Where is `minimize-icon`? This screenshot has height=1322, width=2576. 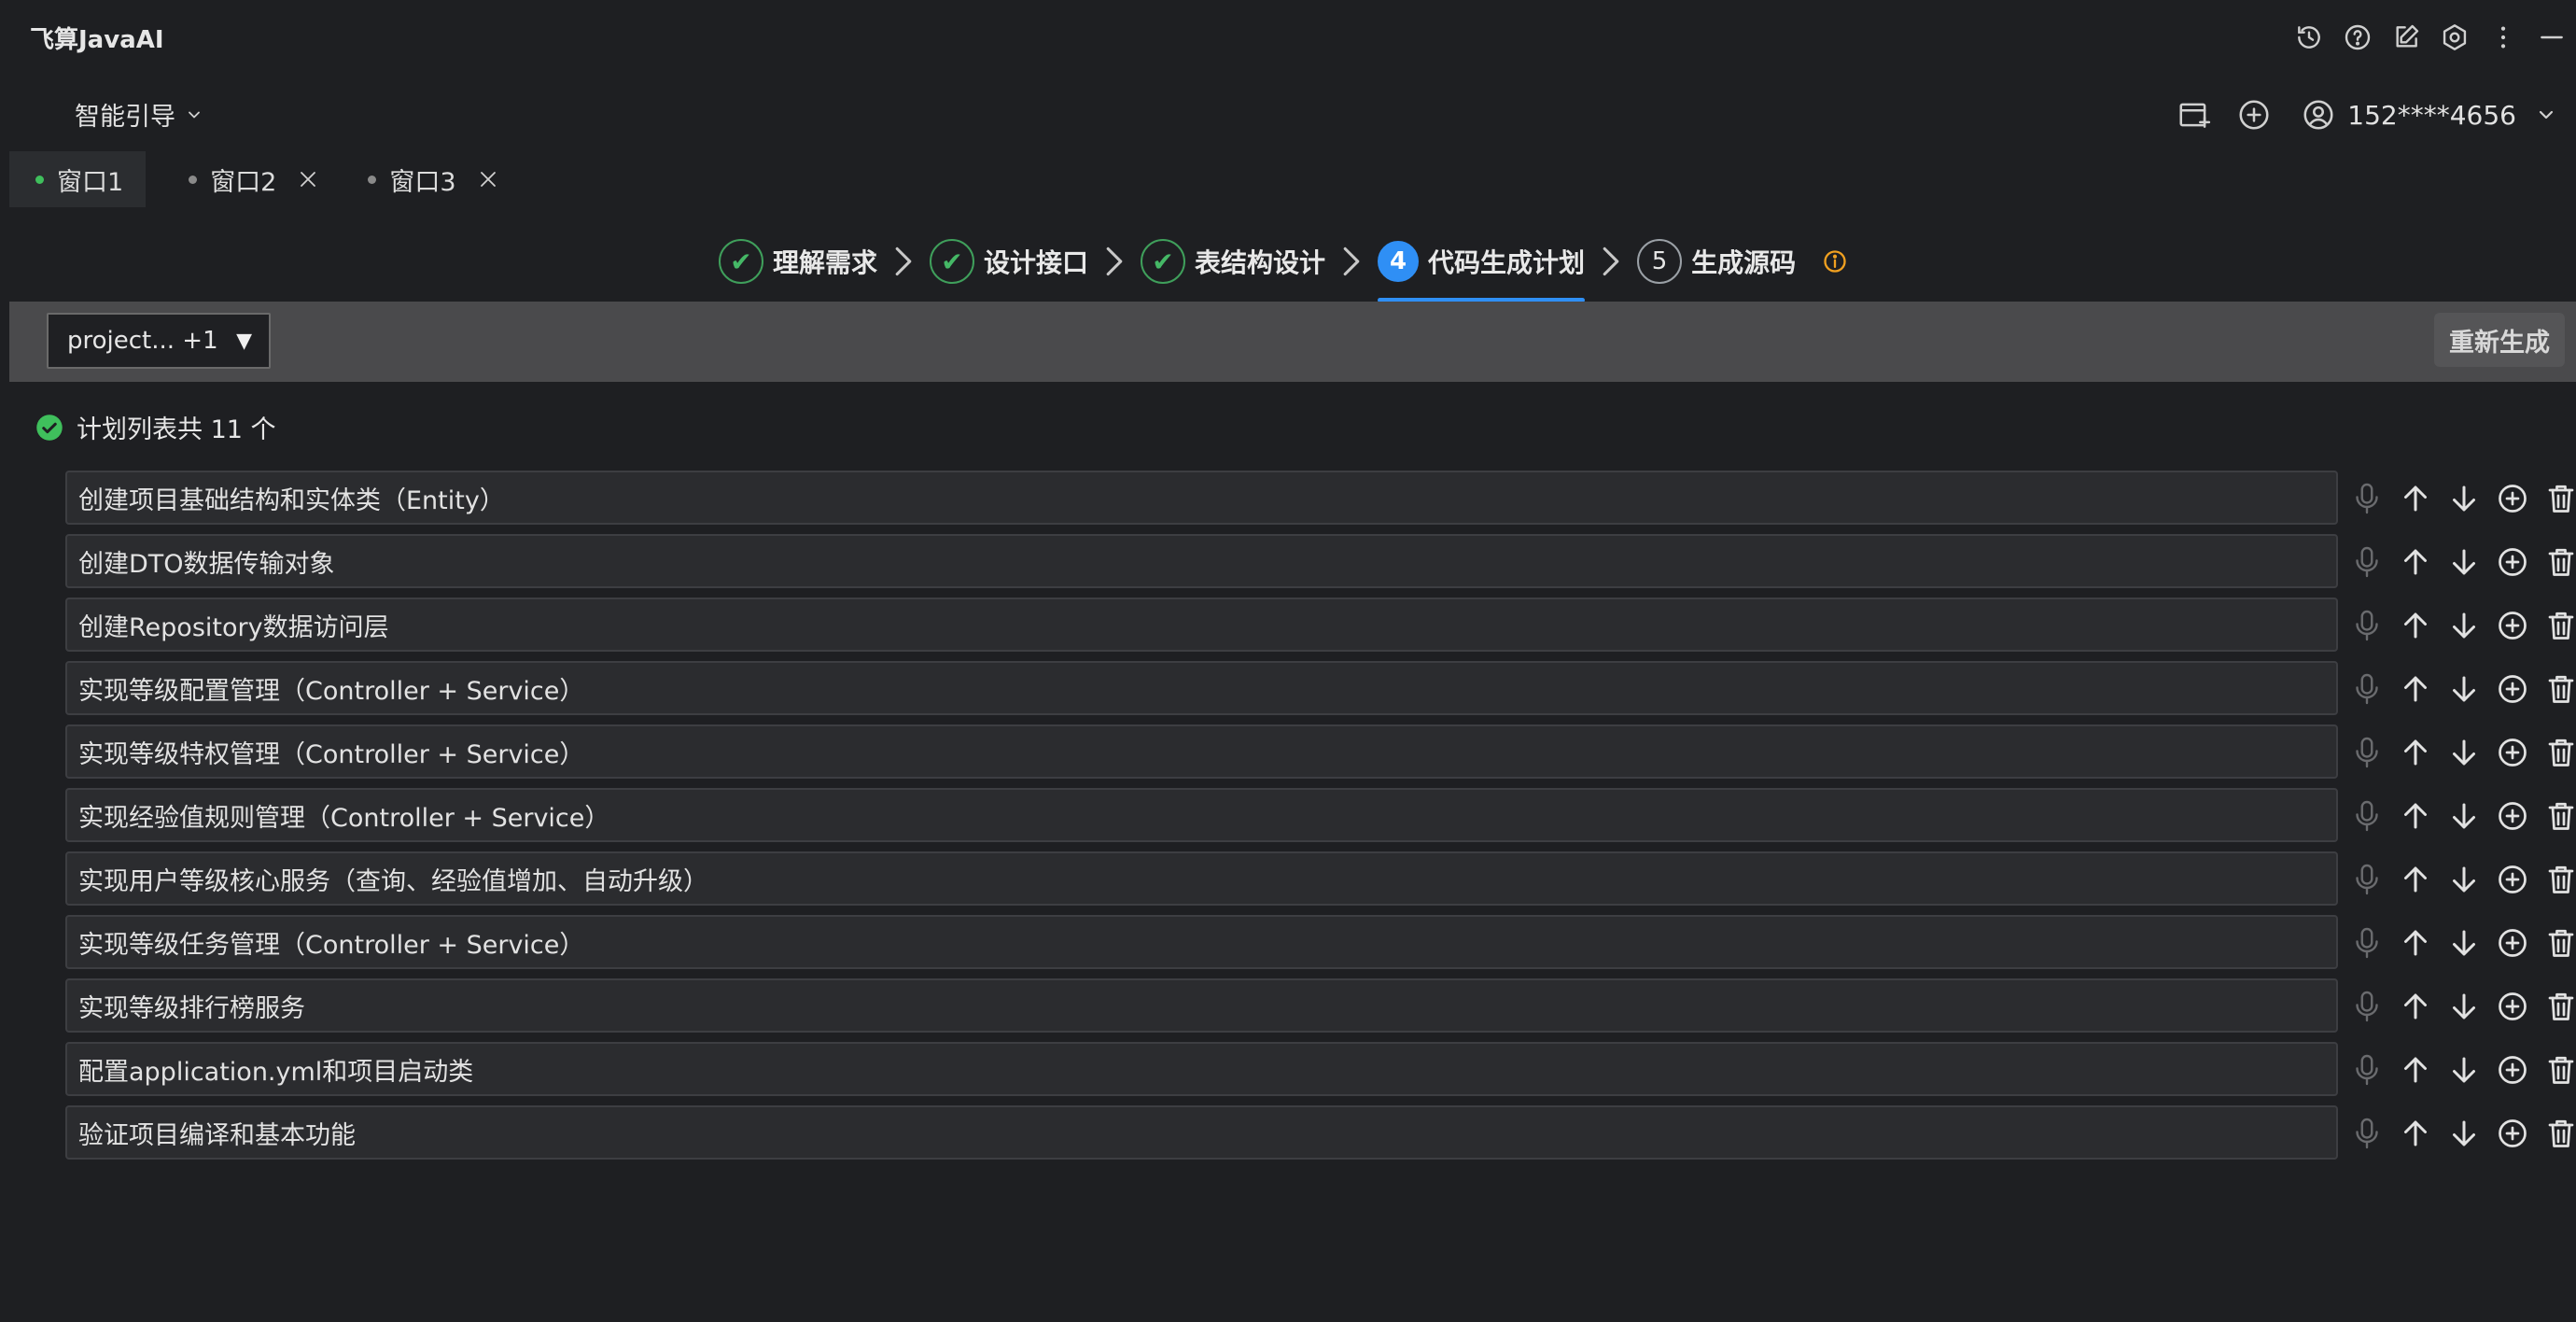 minimize-icon is located at coordinates (2551, 37).